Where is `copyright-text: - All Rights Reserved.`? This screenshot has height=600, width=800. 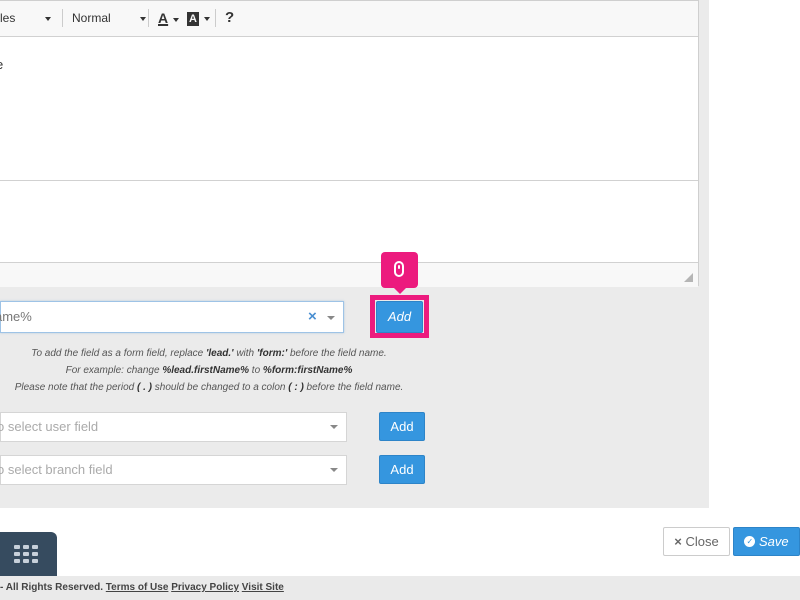
copyright-text: - All Rights Reserved. is located at coordinates (51, 587).